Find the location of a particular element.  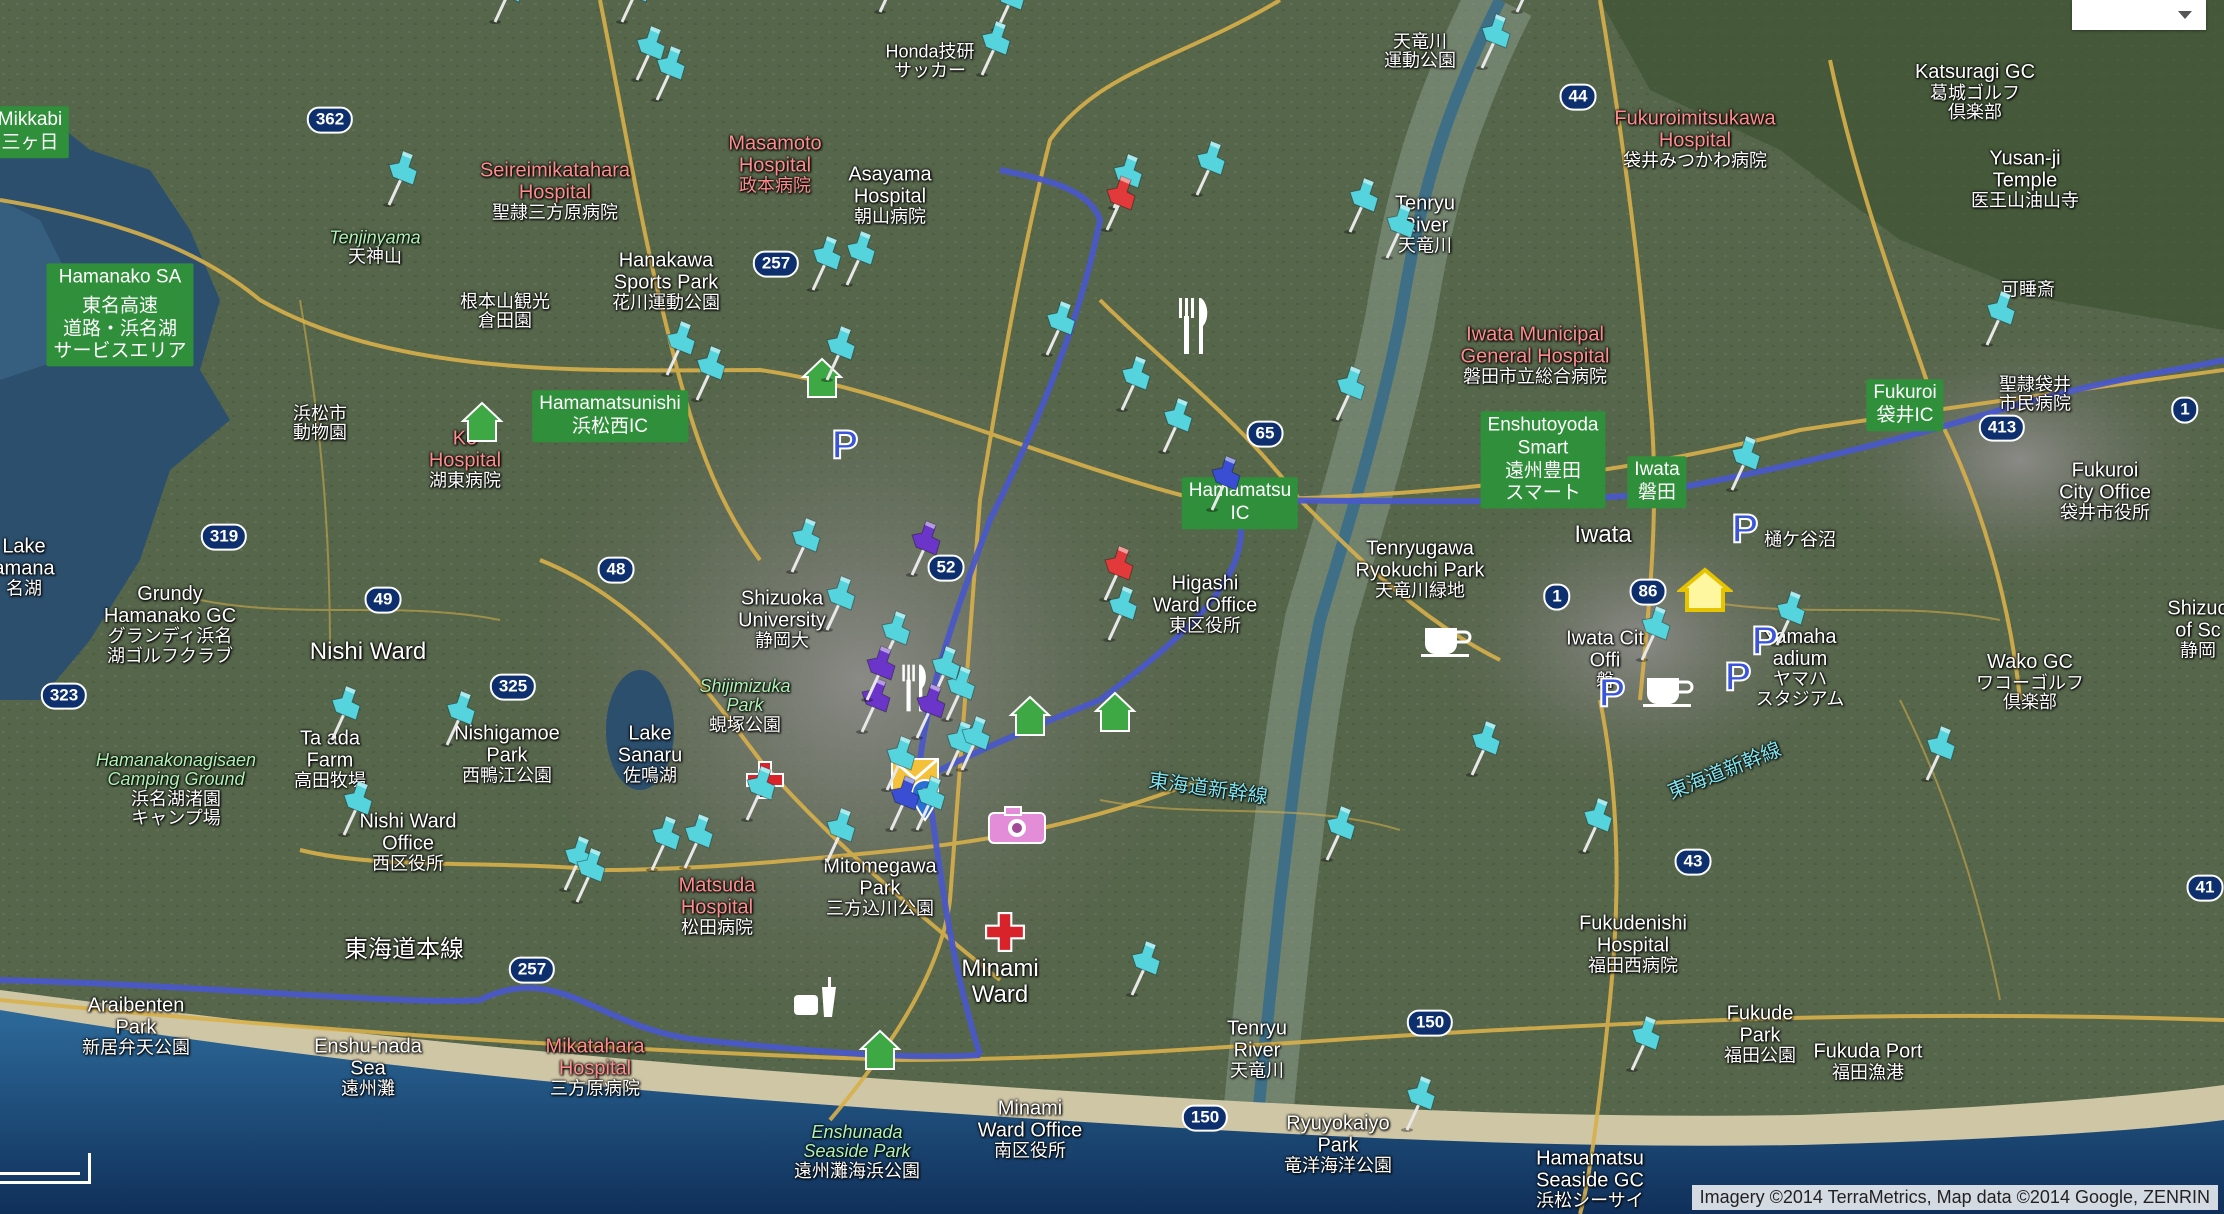

label-wako-gc: Wako GC ワコーゴルフ 倶楽部 is located at coordinates (2030, 681).